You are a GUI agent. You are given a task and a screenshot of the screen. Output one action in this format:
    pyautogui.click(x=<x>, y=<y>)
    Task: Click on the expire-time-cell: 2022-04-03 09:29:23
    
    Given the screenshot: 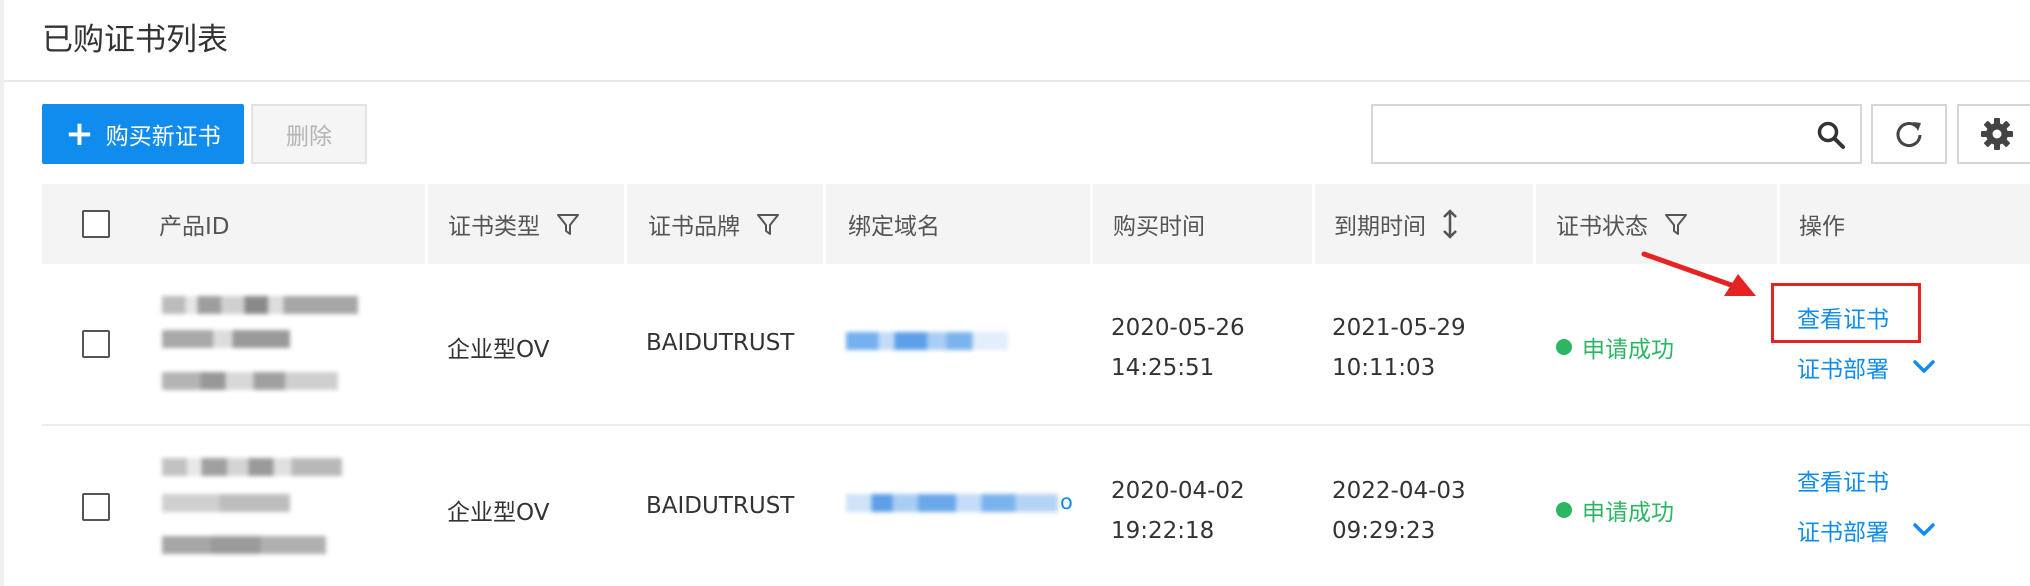 What is the action you would take?
    pyautogui.click(x=1399, y=511)
    